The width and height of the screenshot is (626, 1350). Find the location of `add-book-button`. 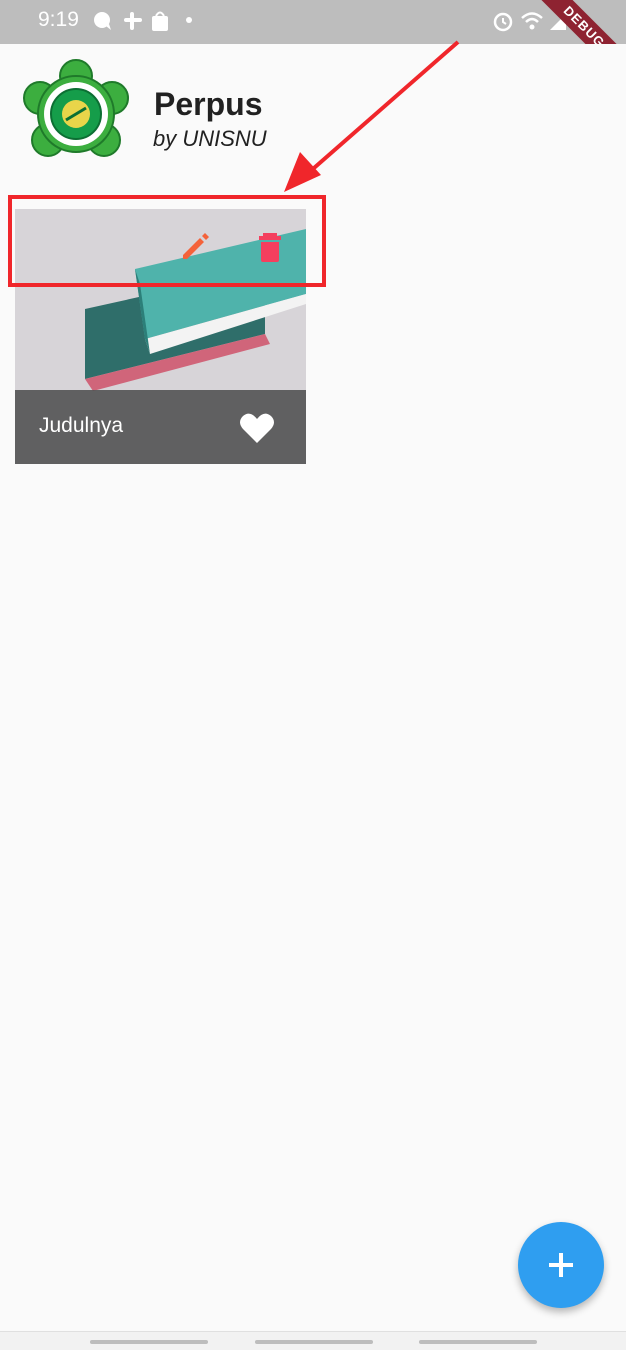

add-book-button is located at coordinates (561, 1265).